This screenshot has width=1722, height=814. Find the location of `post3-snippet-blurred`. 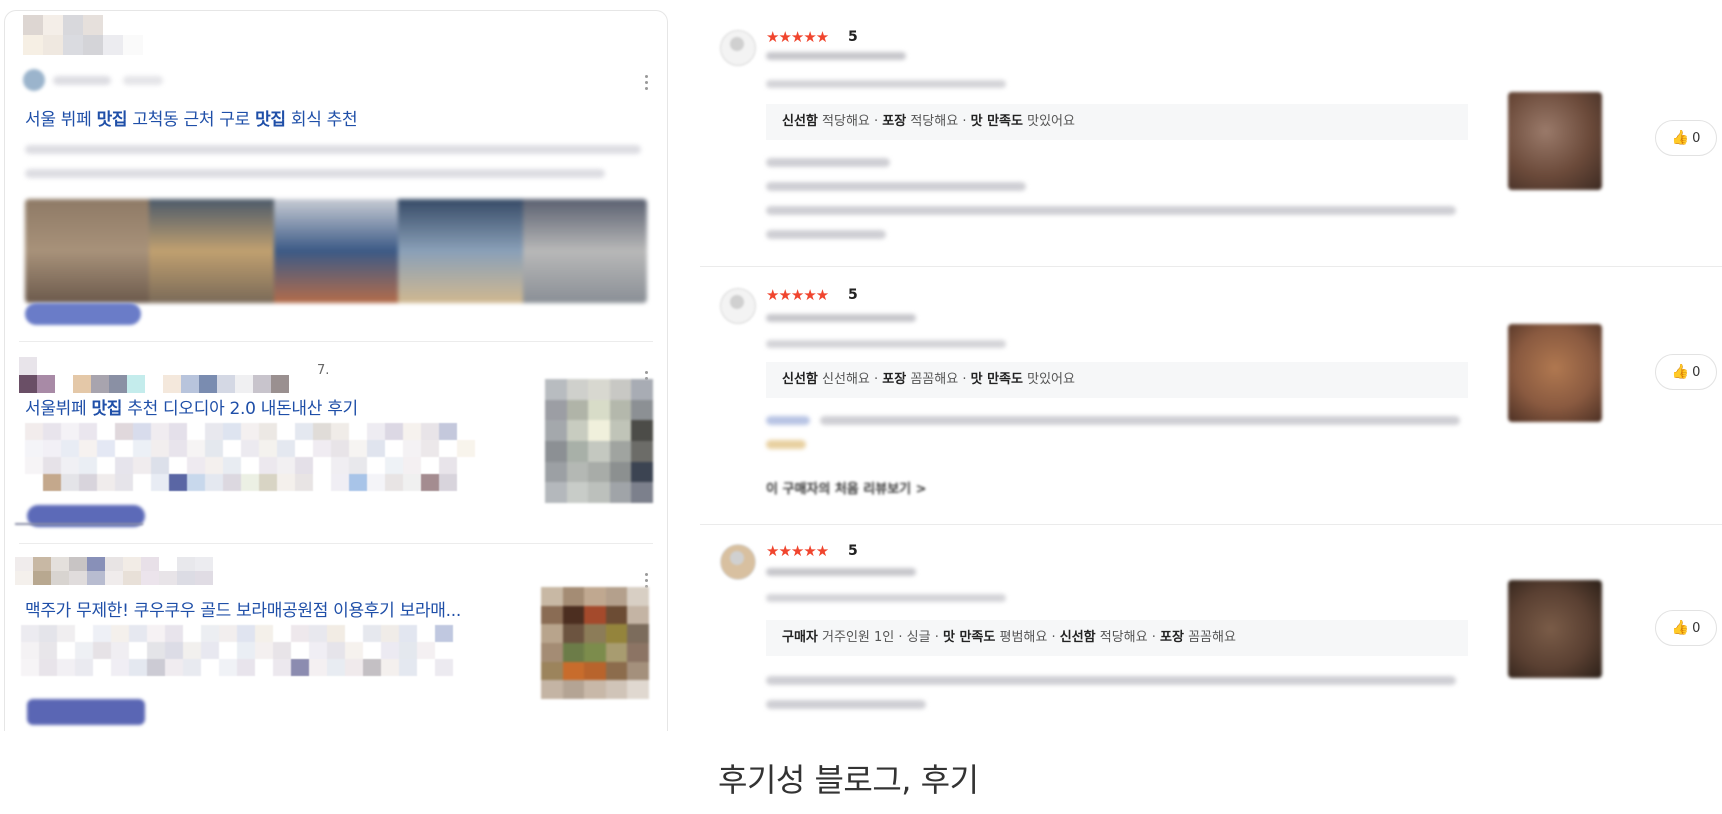

post3-snippet-blurred is located at coordinates (255, 650).